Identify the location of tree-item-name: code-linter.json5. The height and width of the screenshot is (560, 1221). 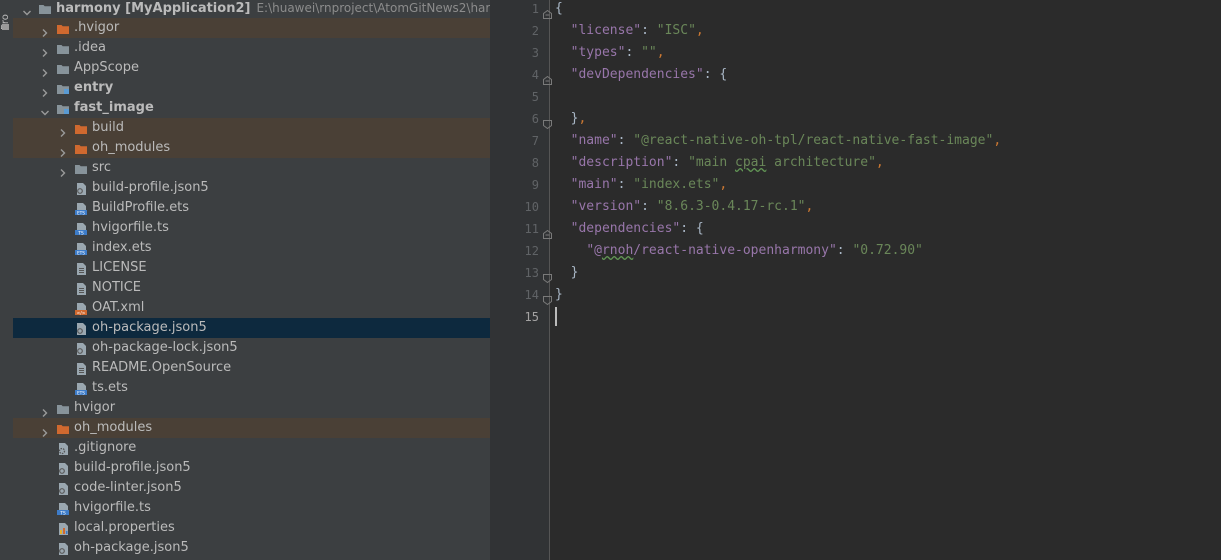
(128, 487).